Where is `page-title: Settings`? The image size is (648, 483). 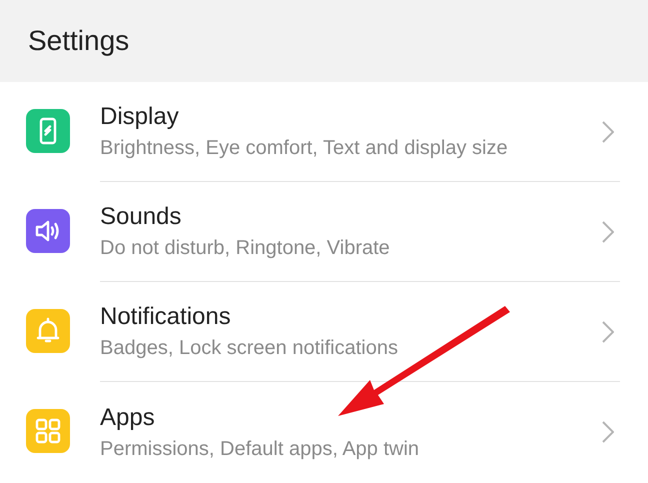 page-title: Settings is located at coordinates (79, 41).